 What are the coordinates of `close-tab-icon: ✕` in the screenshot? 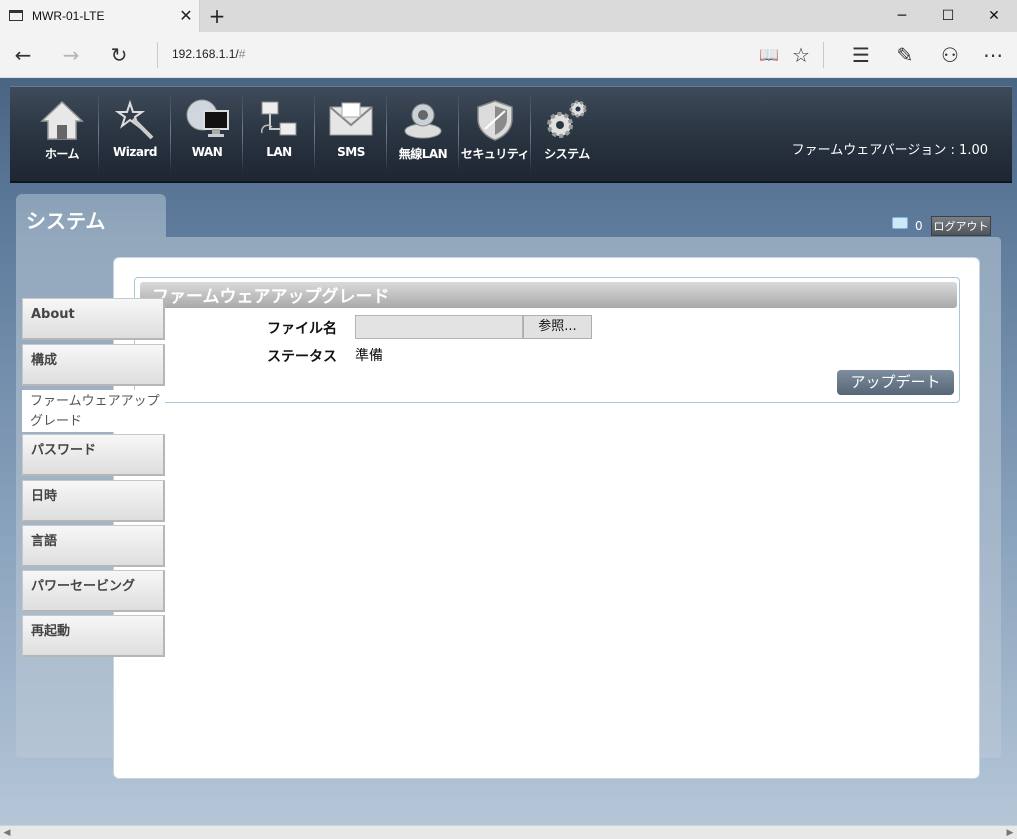 It's located at (186, 16).